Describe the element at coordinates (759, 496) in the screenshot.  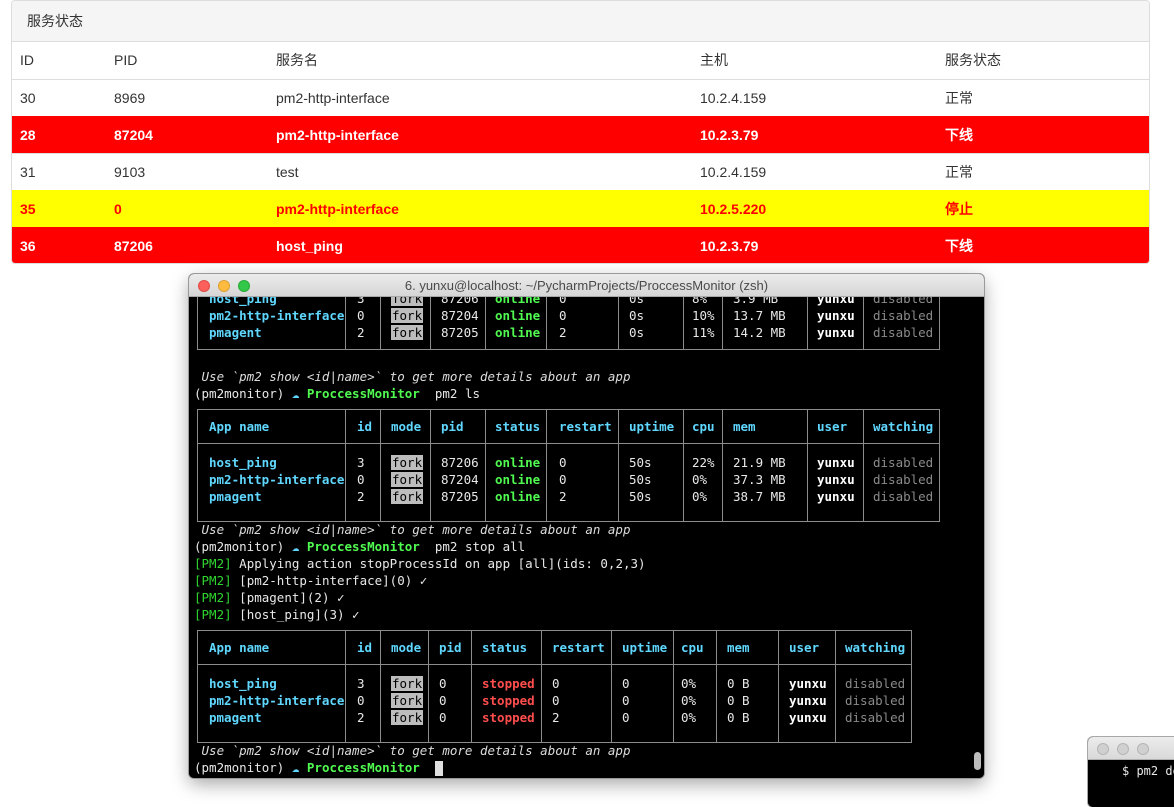
I see `pm2-cell-mem: 38.7 MB` at that location.